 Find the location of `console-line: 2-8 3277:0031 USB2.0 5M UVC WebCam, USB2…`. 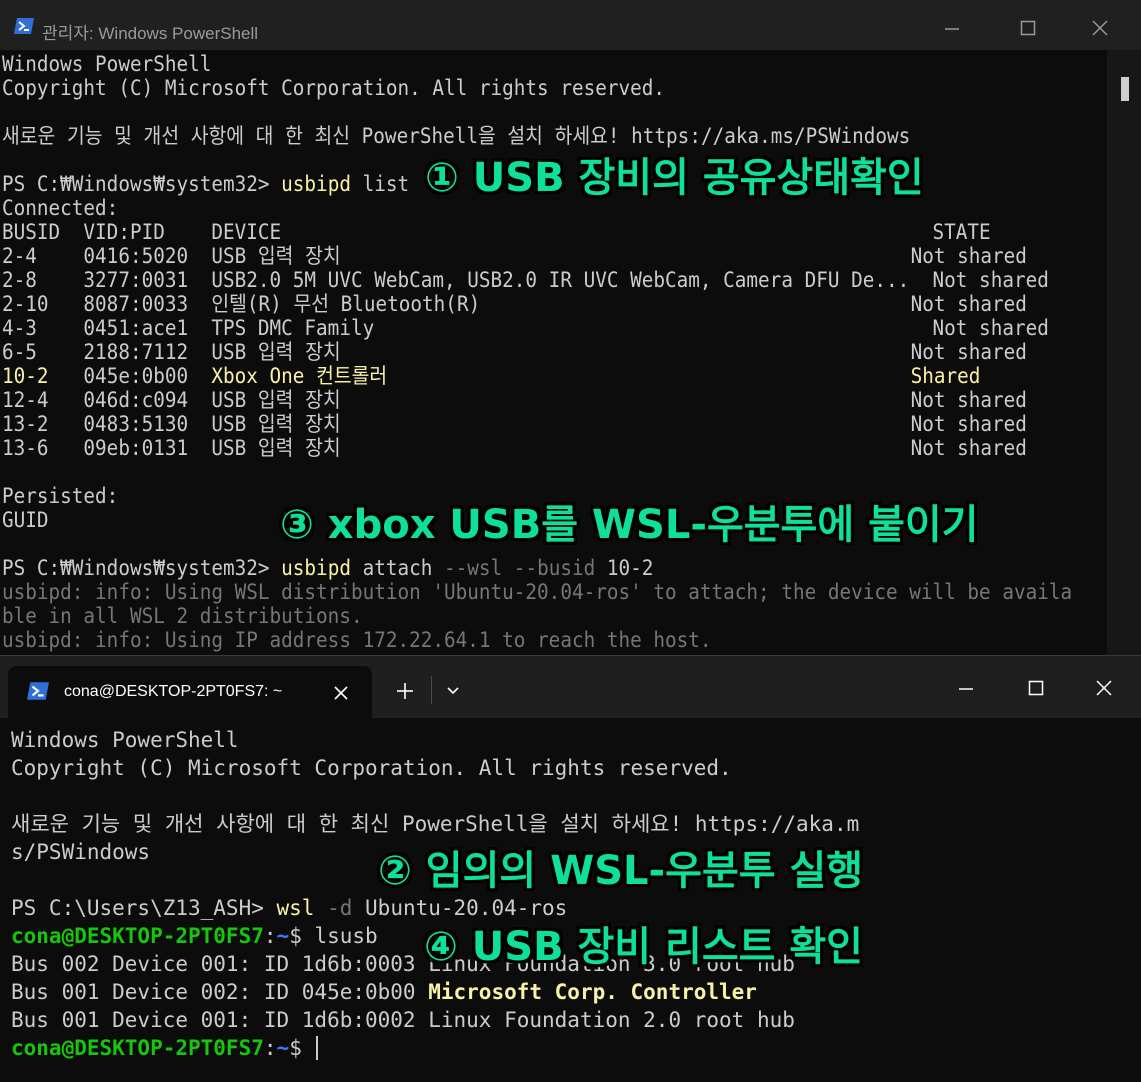

console-line: 2-8 3277:0031 USB2.0 5M UVC WebCam, USB2… is located at coordinates (537, 280).